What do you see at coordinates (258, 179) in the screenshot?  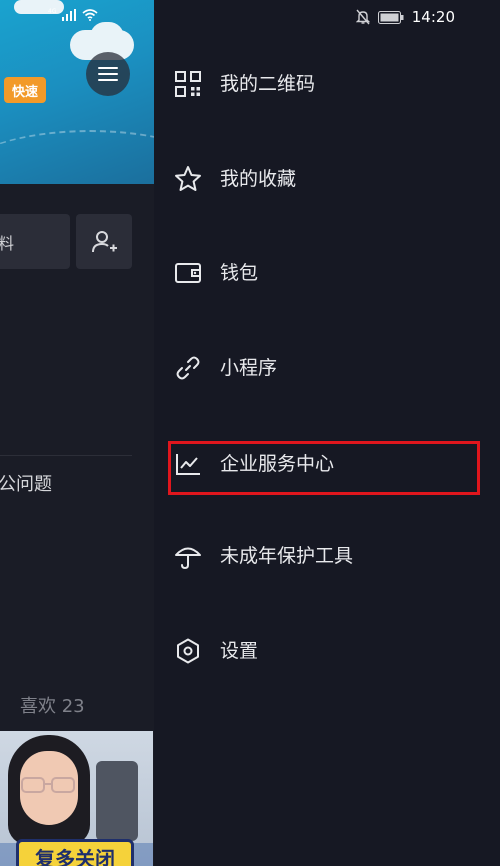 I see `menu-item-label: 我的收藏` at bounding box center [258, 179].